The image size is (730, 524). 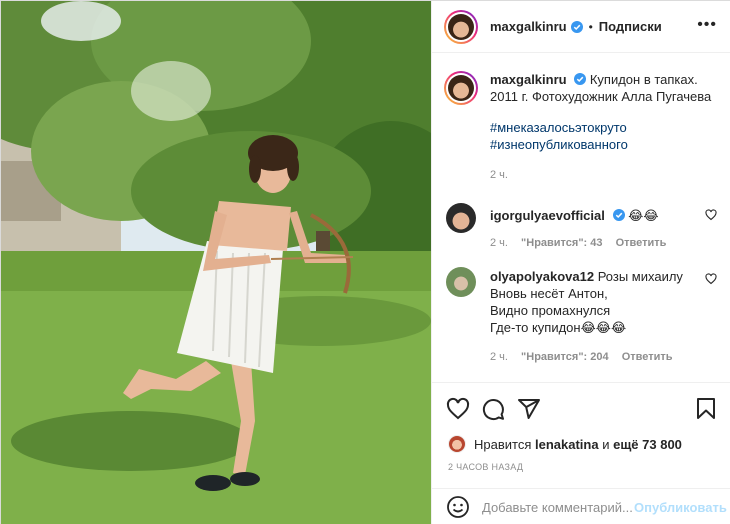 I want to click on likes-summary: Нравится lenakatina и ещё 73 800, so click(x=565, y=444).